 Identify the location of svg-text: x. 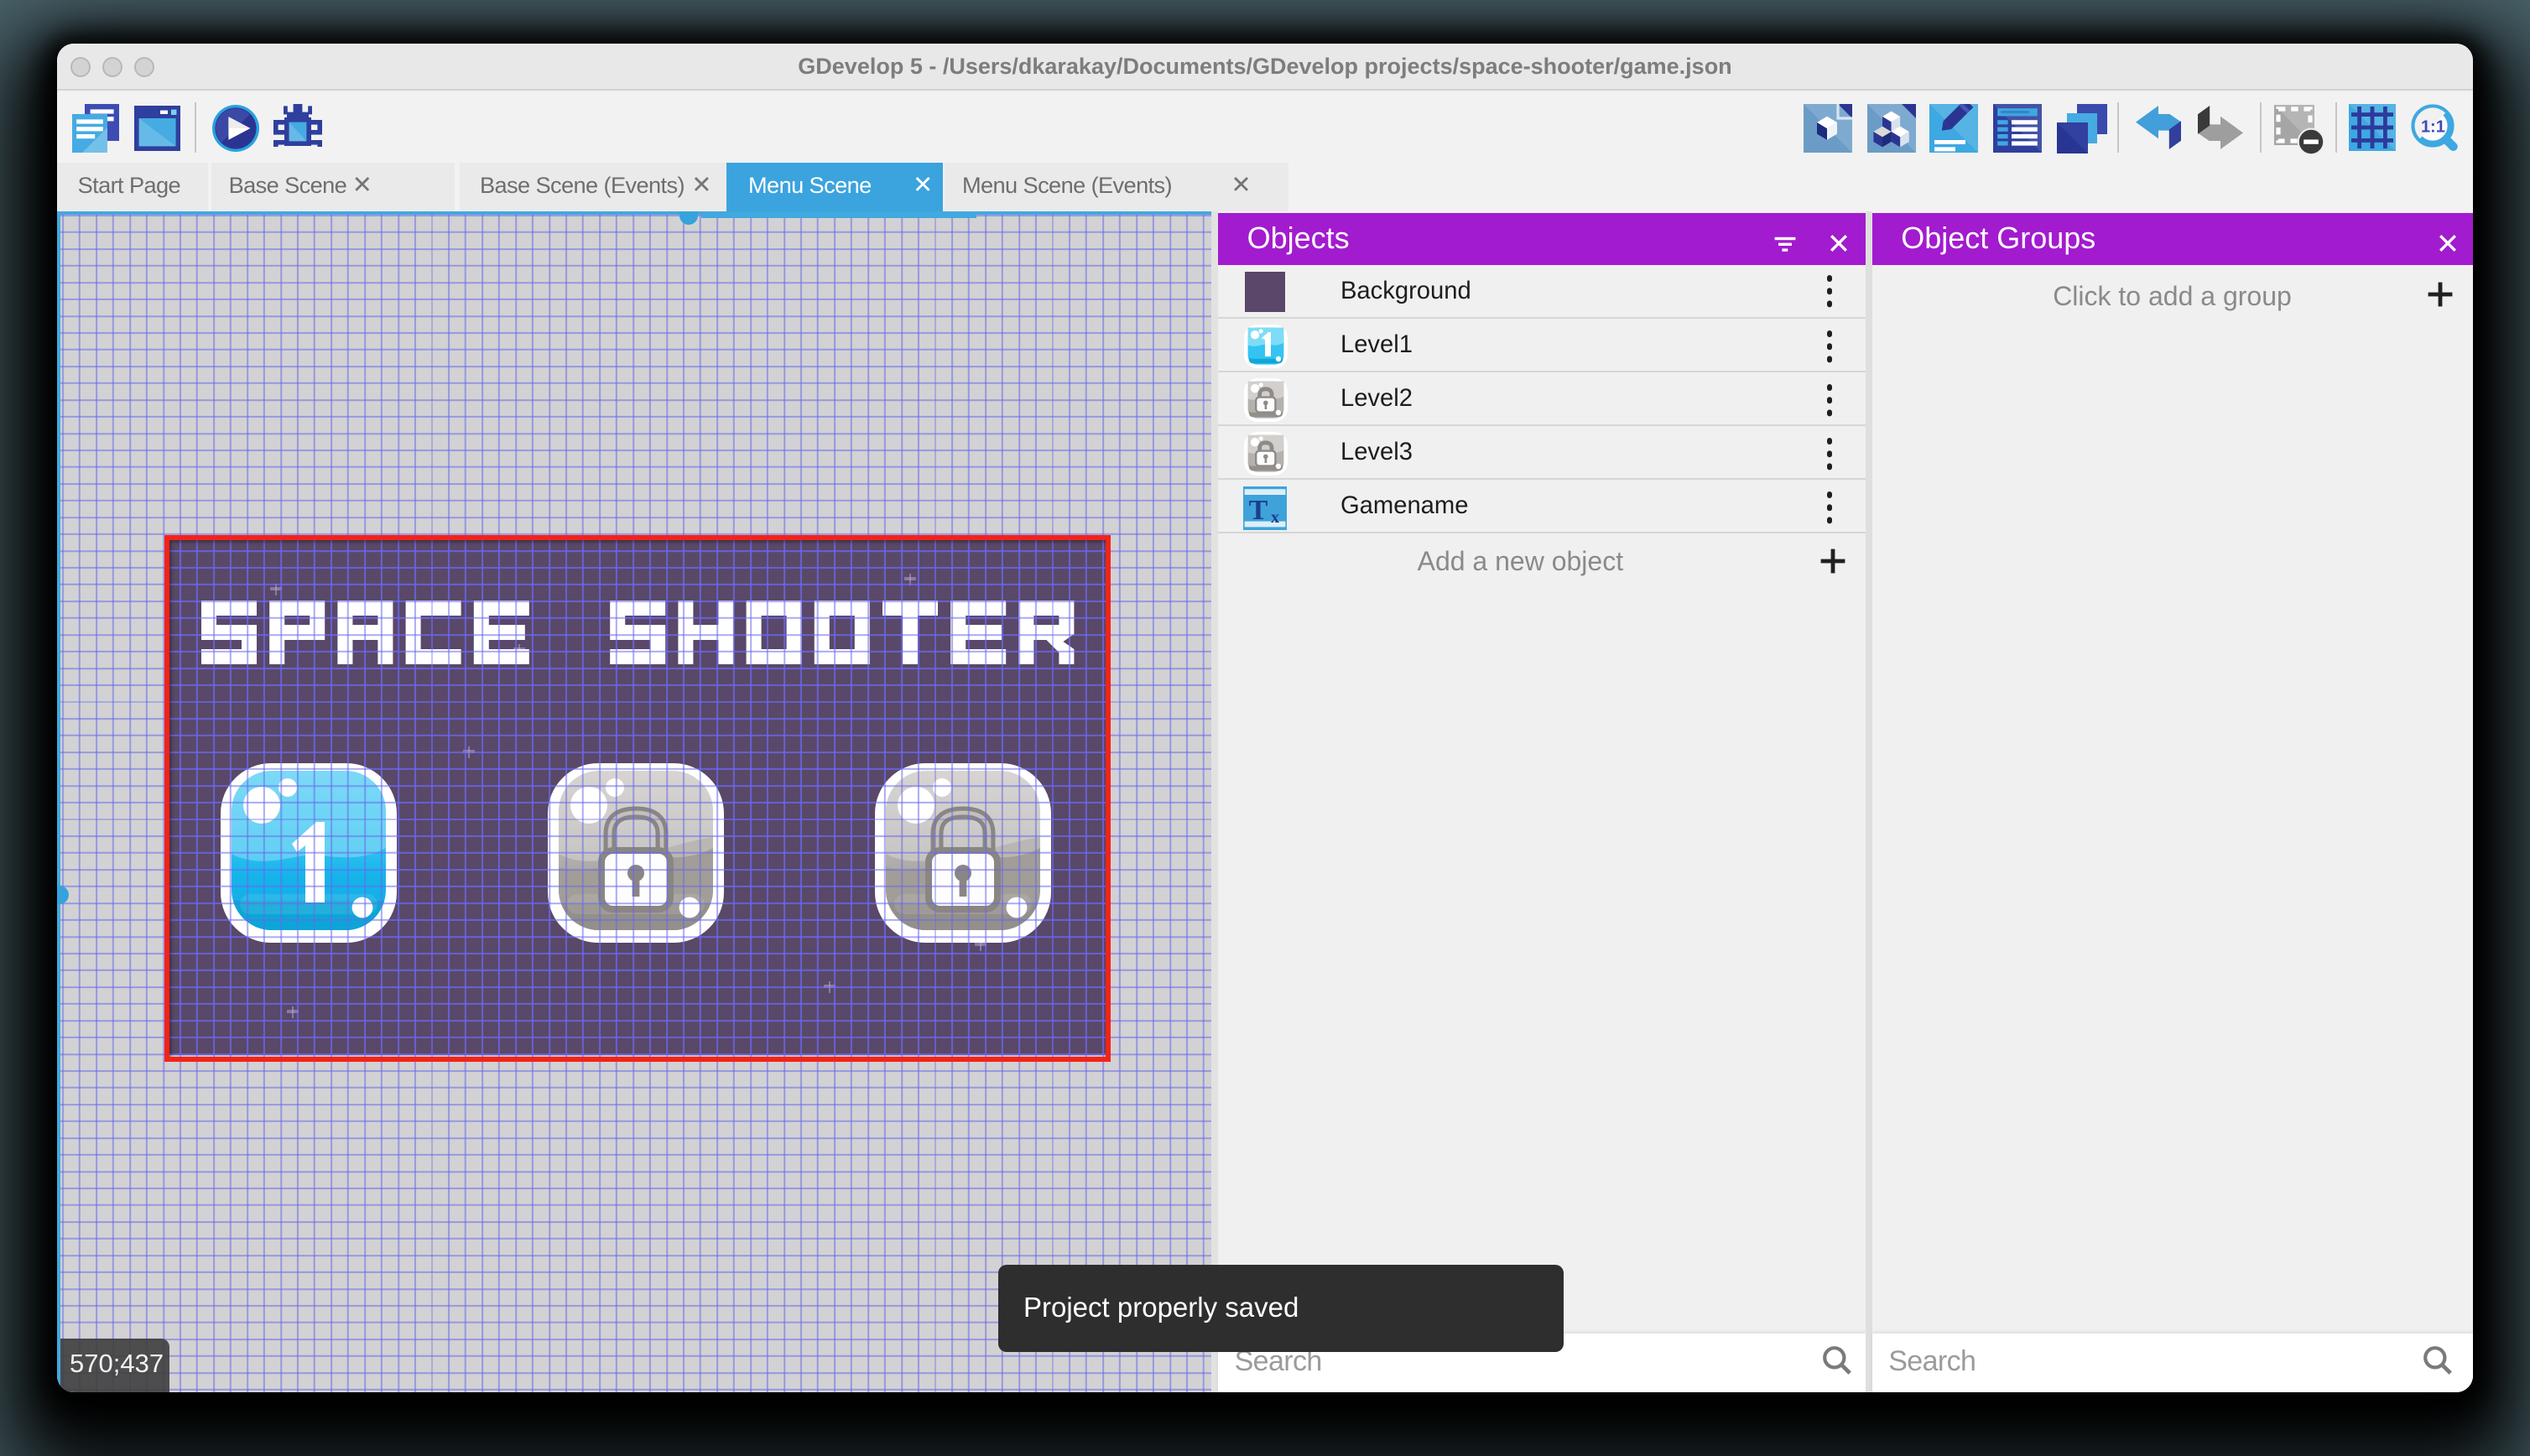
(1276, 517).